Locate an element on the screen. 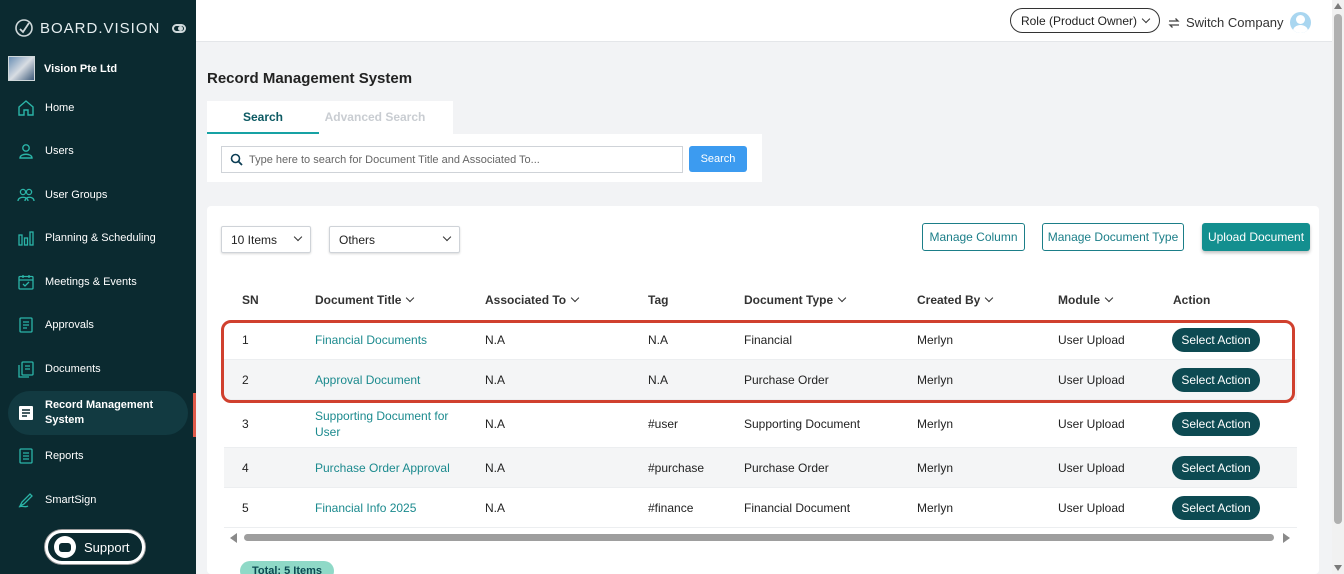 Image resolution: width=1344 pixels, height=574 pixels. column-header-sn: SN is located at coordinates (250, 300).